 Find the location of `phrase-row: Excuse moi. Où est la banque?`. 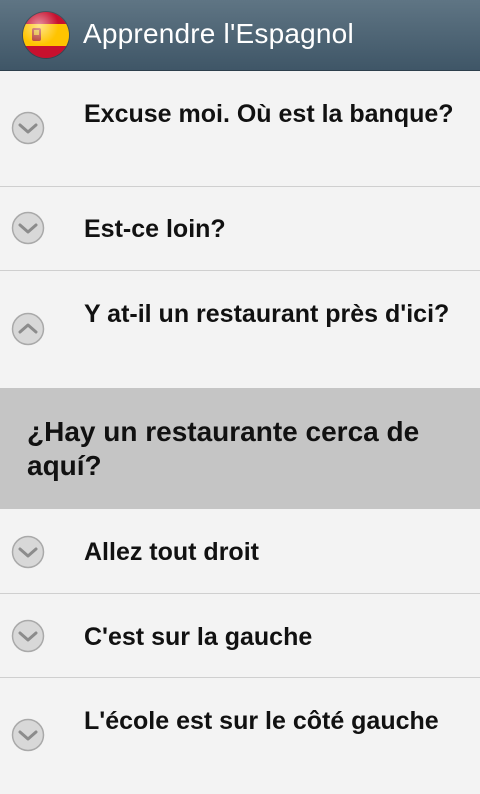

phrase-row: Excuse moi. Où est la banque? is located at coordinates (240, 129).